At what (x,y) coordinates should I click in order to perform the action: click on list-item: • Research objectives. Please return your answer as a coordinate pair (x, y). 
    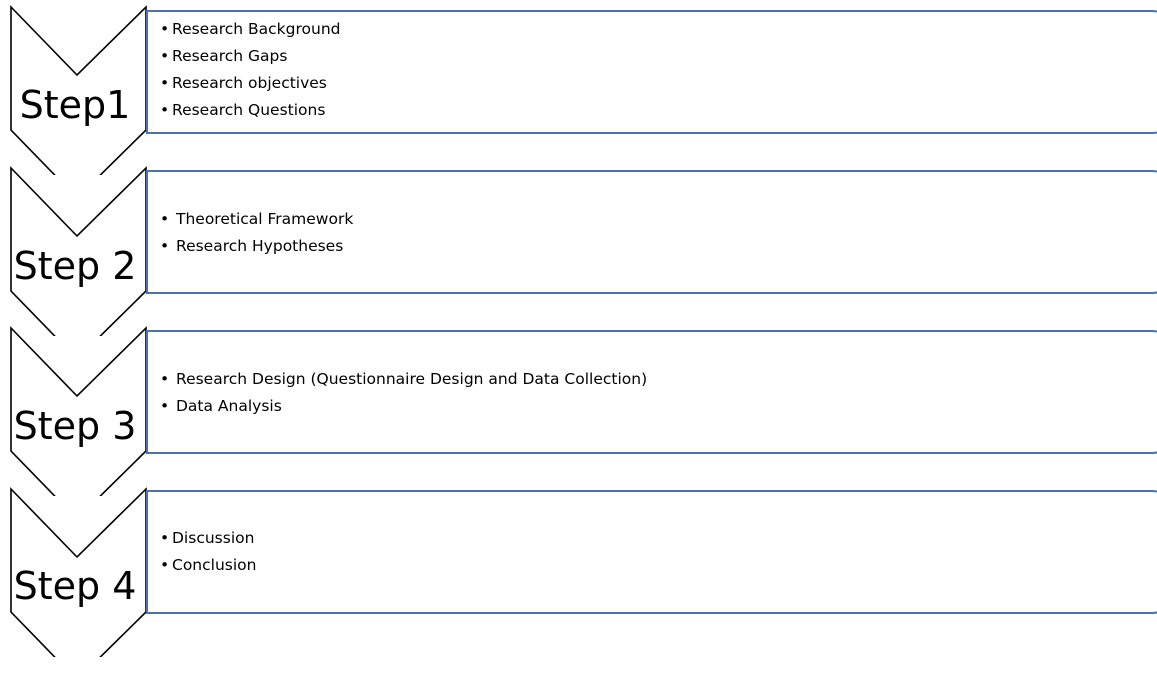
    Looking at the image, I should click on (250, 83).